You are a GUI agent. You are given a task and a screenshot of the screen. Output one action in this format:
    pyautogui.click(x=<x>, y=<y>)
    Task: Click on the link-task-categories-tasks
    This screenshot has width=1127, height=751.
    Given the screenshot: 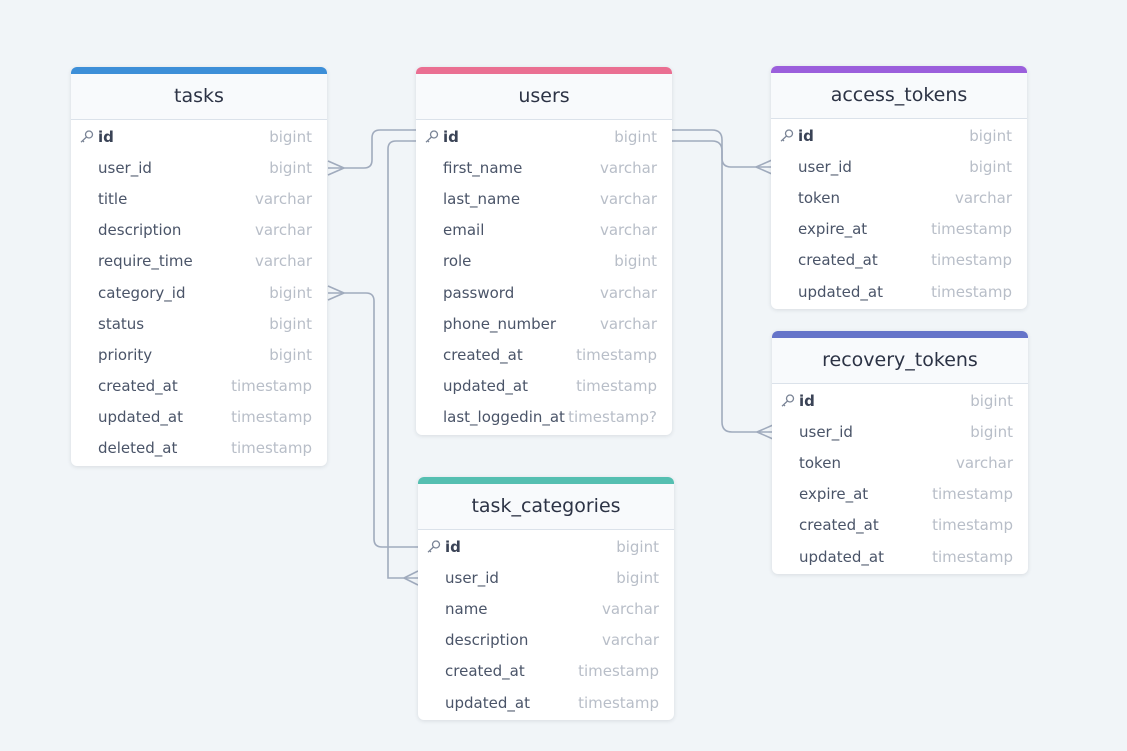 What is the action you would take?
    pyautogui.click(x=373, y=420)
    